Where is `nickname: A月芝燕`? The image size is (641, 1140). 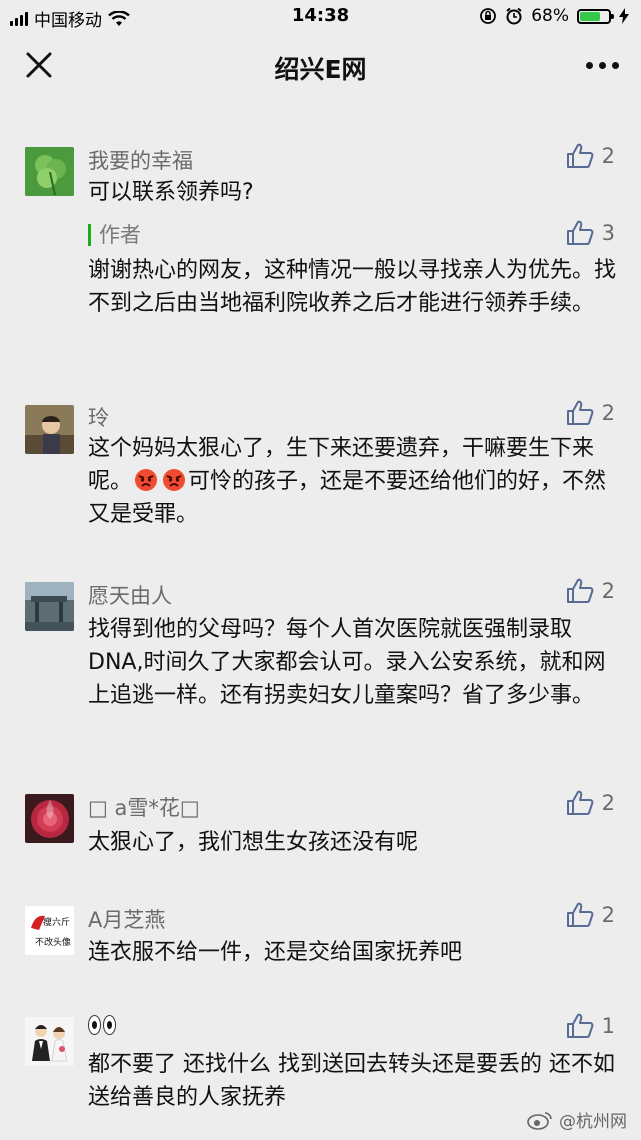 nickname: A月芝燕 is located at coordinates (126, 919).